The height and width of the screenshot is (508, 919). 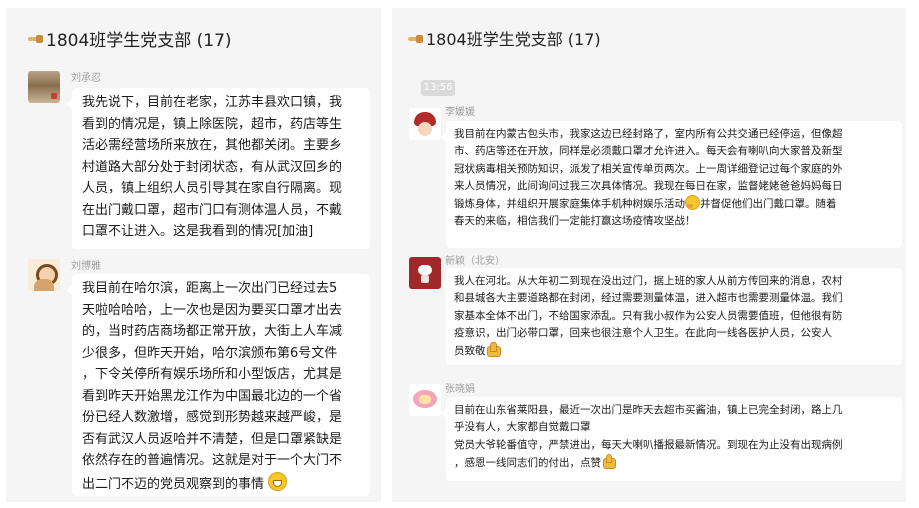 What do you see at coordinates (648, 134) in the screenshot?
I see `message-line: 我目前在内蒙古包头市，我家这边已经封路了，室内所有公共交通已经停运，但像超` at bounding box center [648, 134].